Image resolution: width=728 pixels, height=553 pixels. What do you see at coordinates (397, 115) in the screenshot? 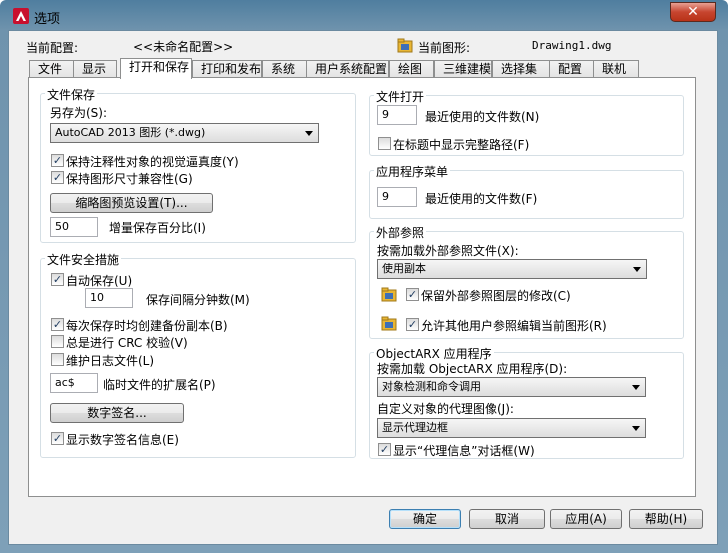
I see `recent-files-input: 9` at bounding box center [397, 115].